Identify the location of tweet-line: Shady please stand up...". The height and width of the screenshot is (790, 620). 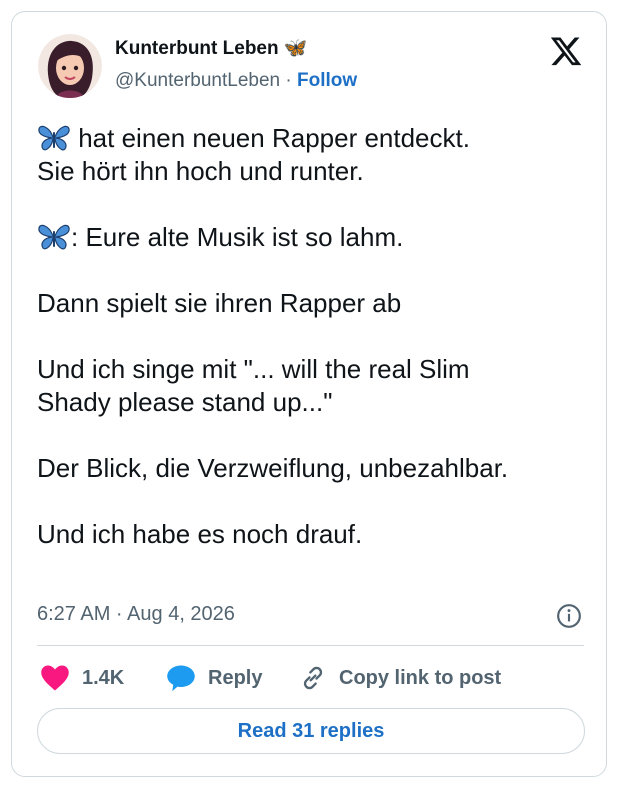
(185, 402).